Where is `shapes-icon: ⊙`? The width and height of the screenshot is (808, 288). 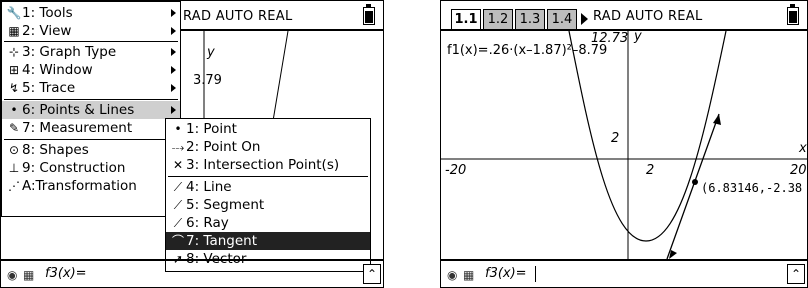 shapes-icon: ⊙ is located at coordinates (14, 150).